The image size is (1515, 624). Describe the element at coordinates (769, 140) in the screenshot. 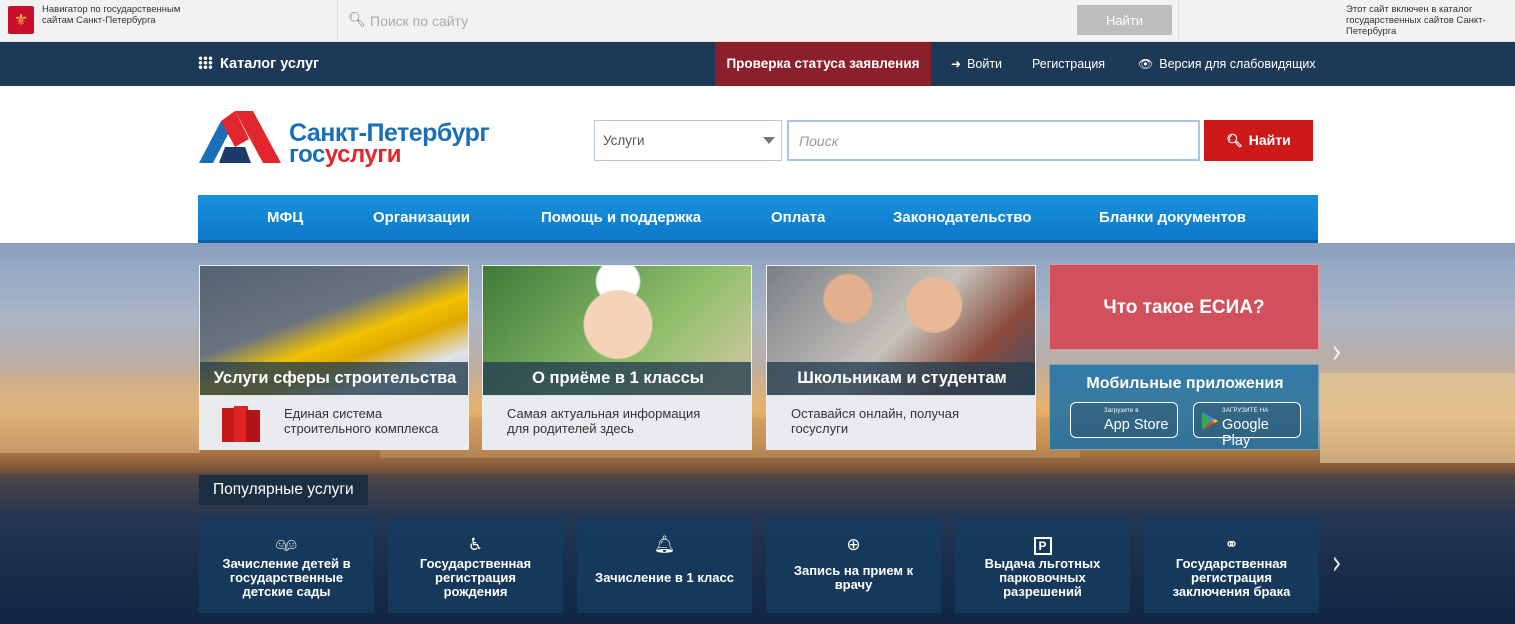

I see `chevron-down-icon` at that location.